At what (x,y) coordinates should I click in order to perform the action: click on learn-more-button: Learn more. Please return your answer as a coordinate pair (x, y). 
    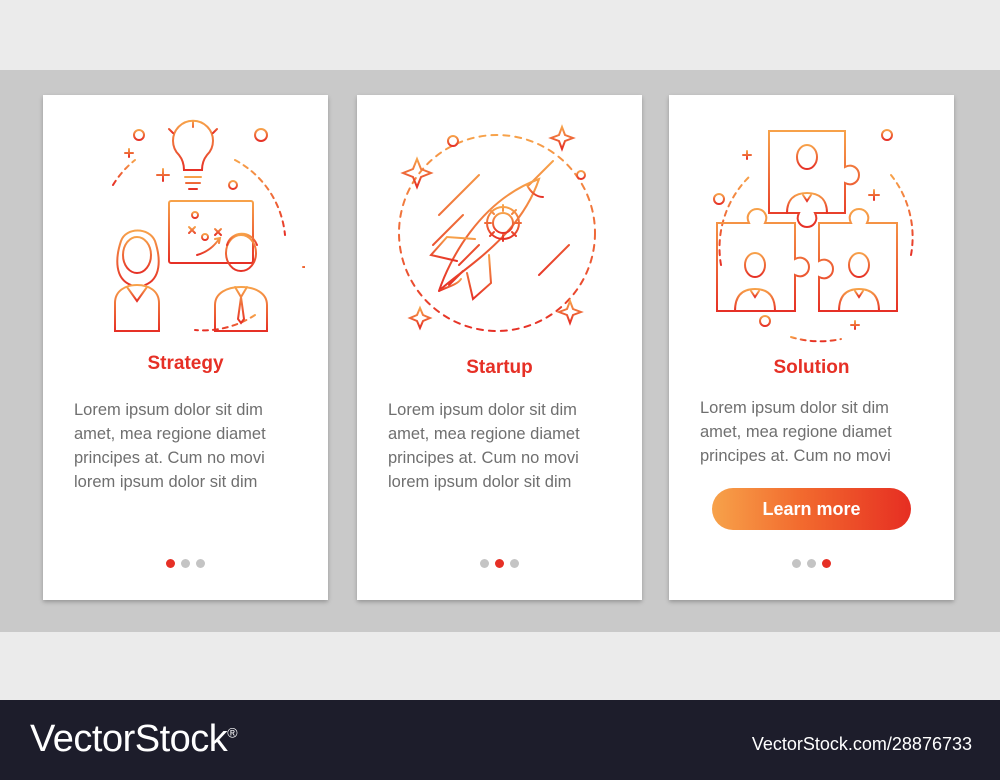
    Looking at the image, I should click on (811, 509).